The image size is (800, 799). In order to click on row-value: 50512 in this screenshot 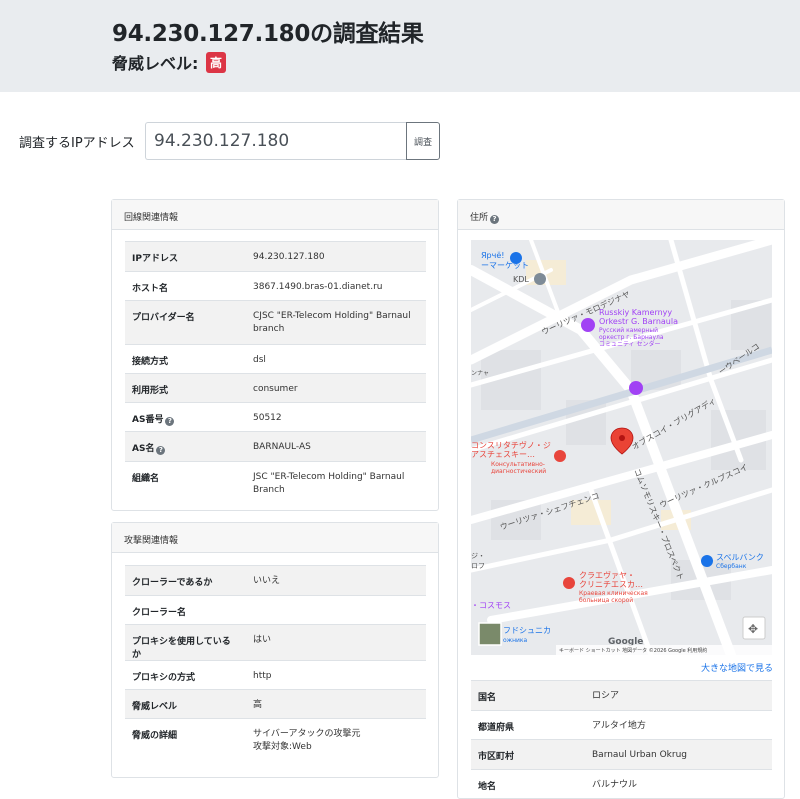, I will do `click(336, 417)`.